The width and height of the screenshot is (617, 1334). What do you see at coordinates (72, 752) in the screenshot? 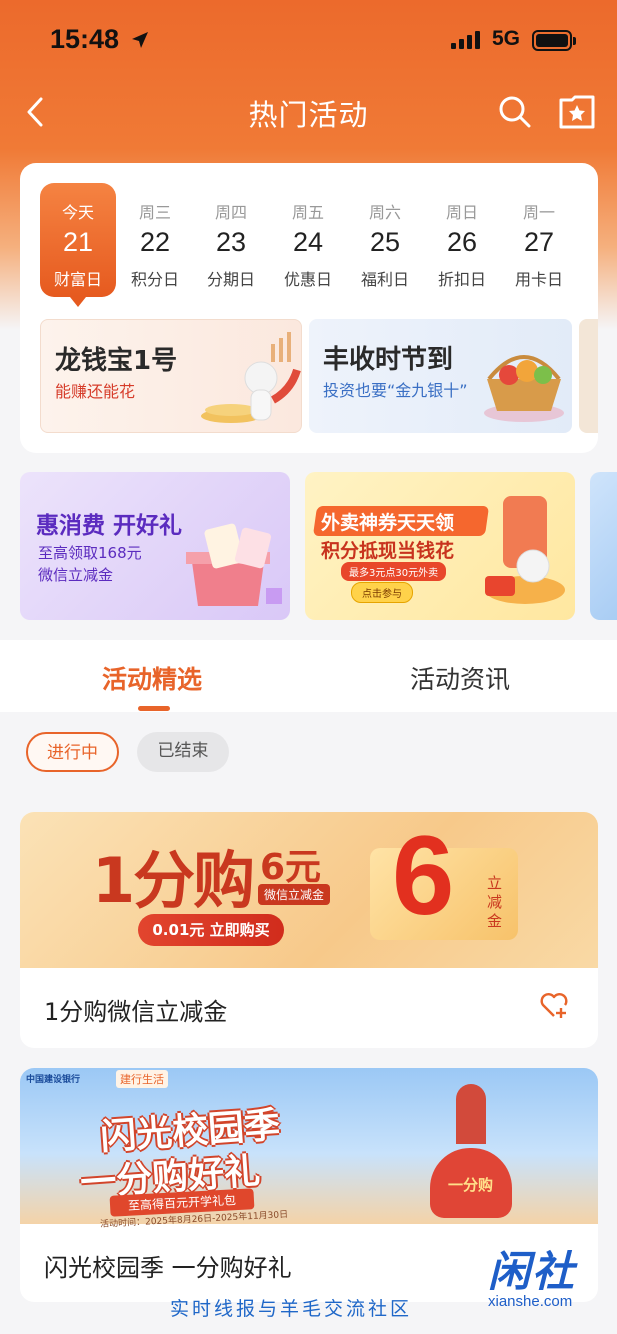
I see `filter-ongoing: 进行中` at bounding box center [72, 752].